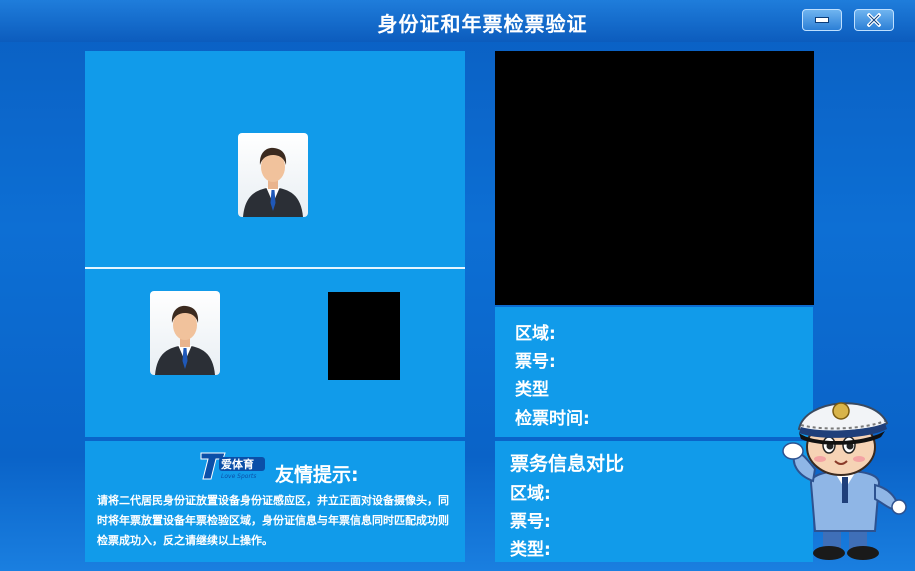 This screenshot has height=571, width=915. I want to click on check-time-label: 检票时间:, so click(552, 419).